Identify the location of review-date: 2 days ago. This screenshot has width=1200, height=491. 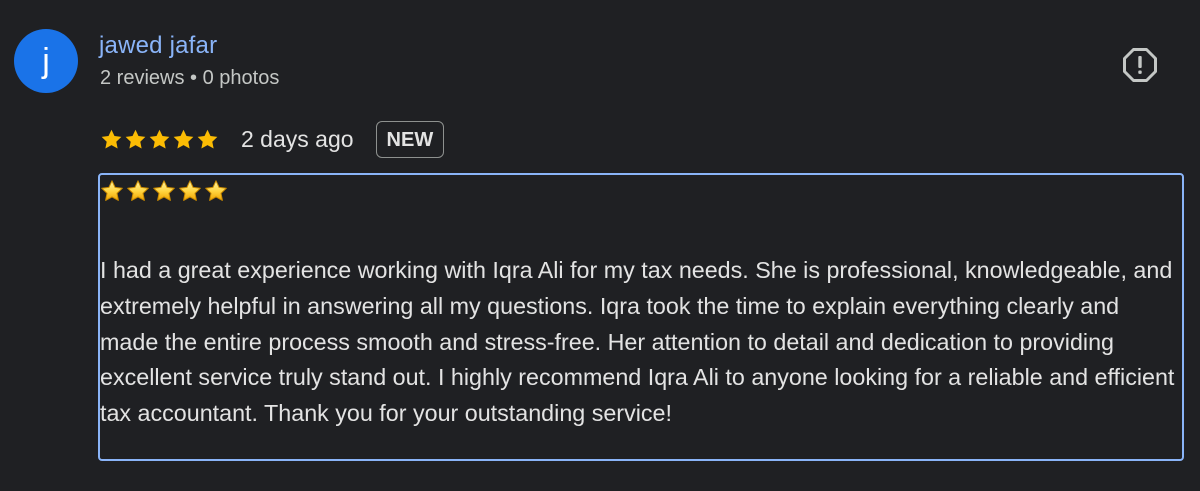
(297, 138).